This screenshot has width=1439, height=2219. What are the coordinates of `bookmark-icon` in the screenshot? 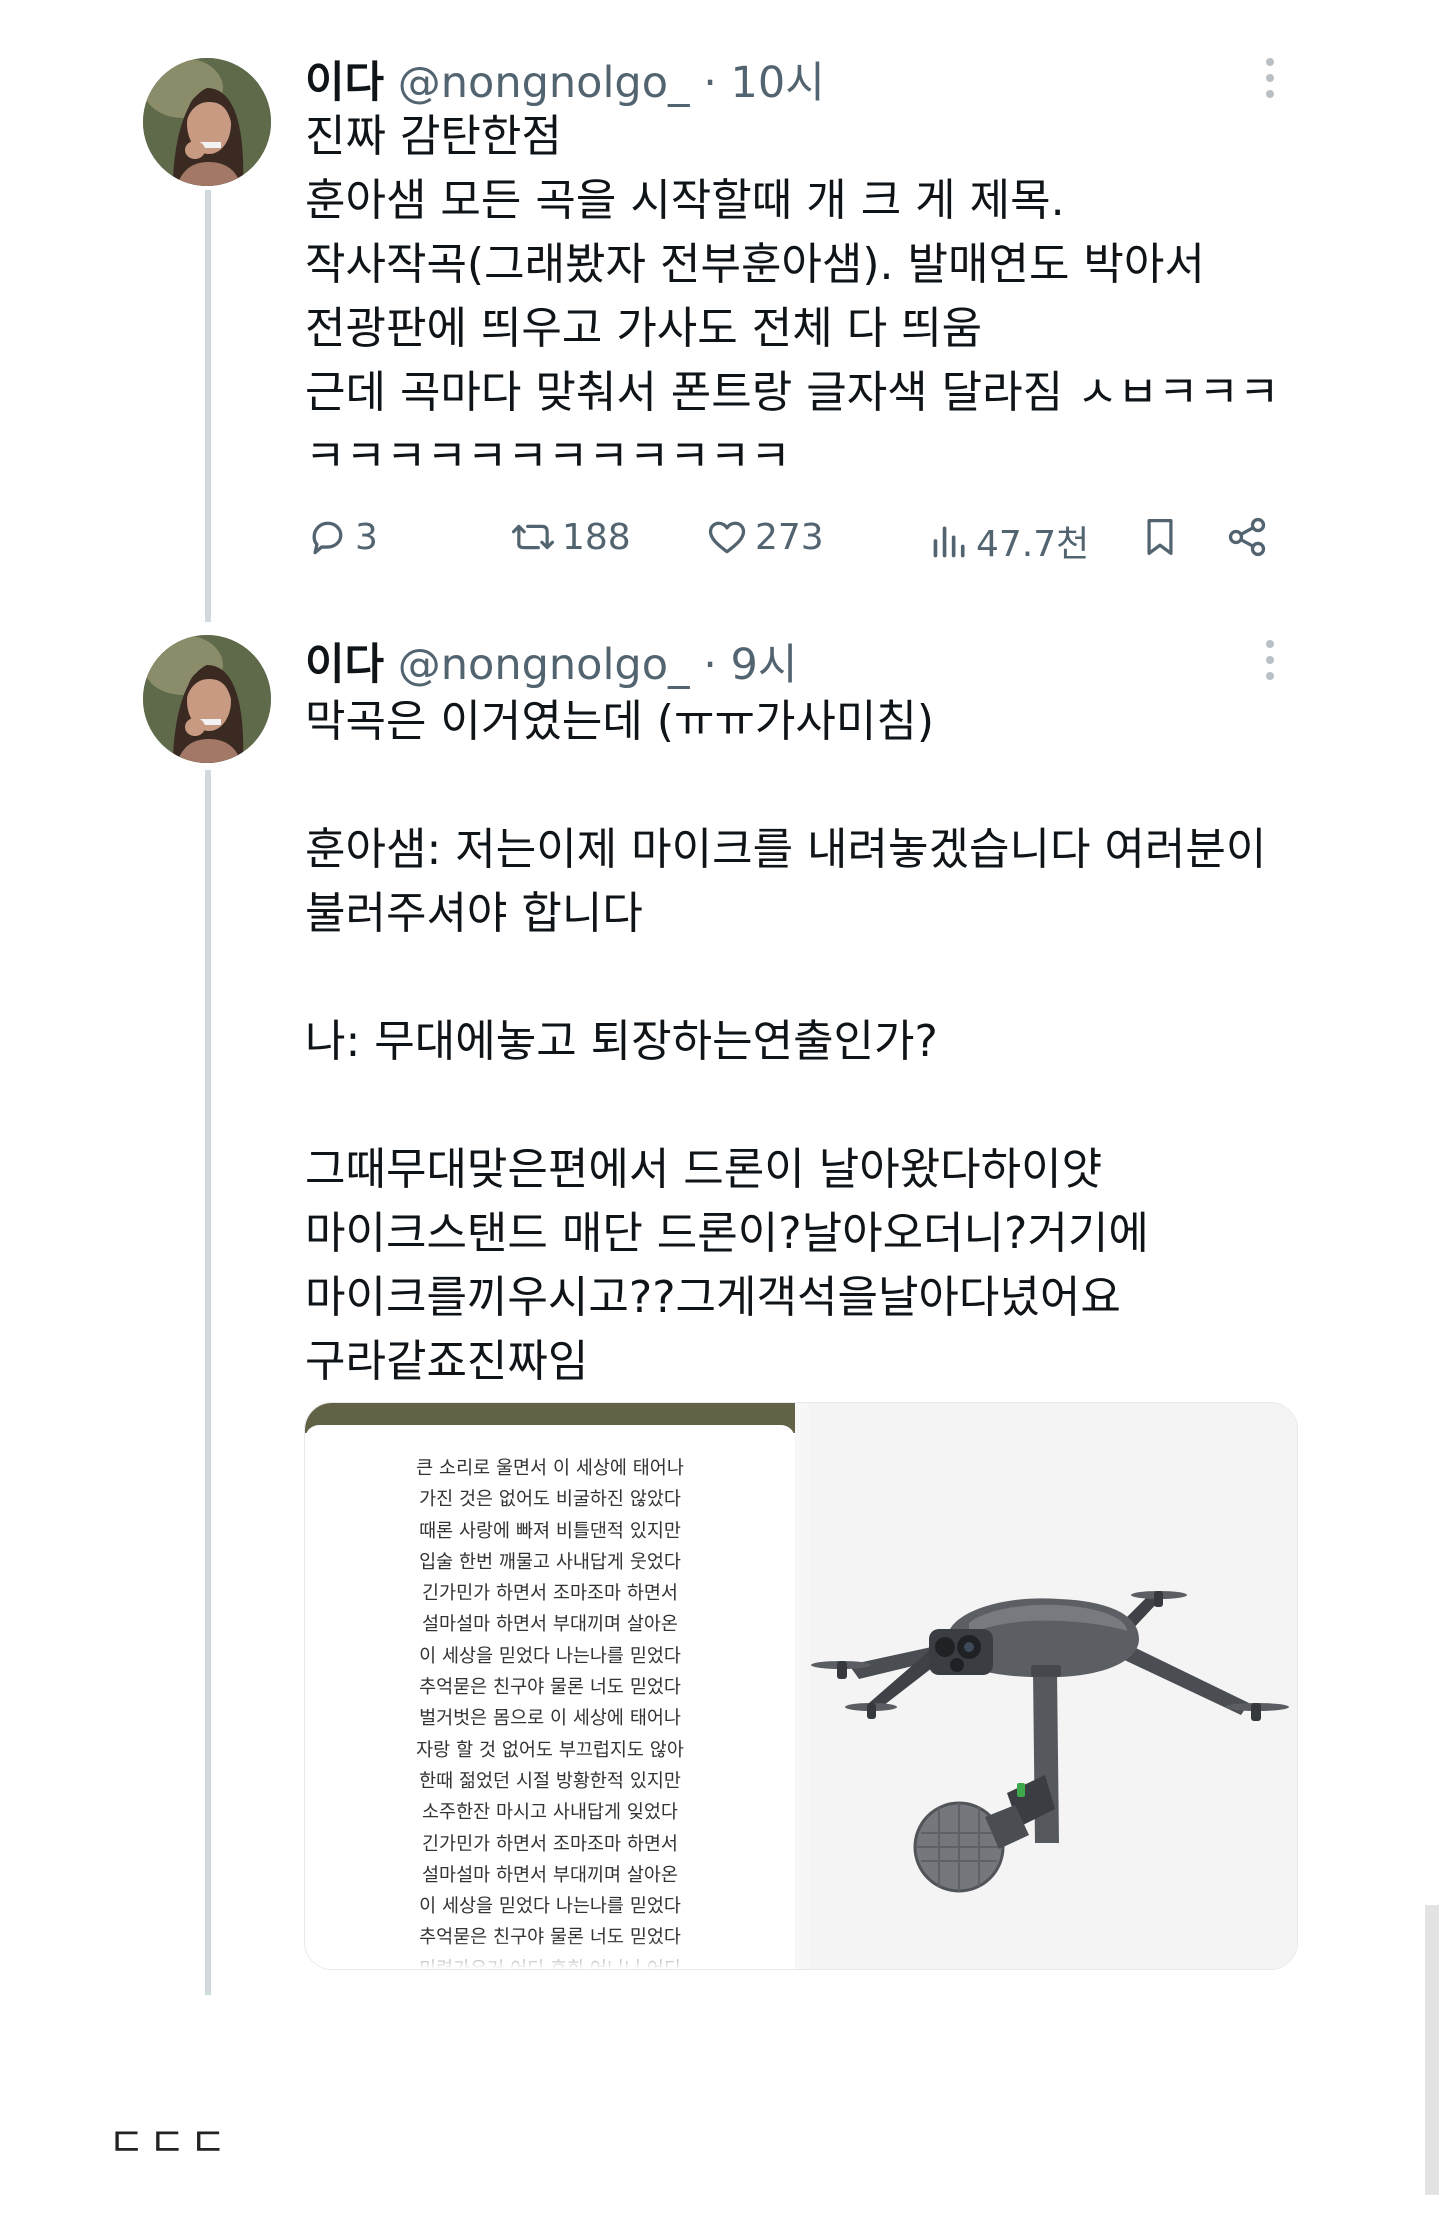 It's located at (1160, 537).